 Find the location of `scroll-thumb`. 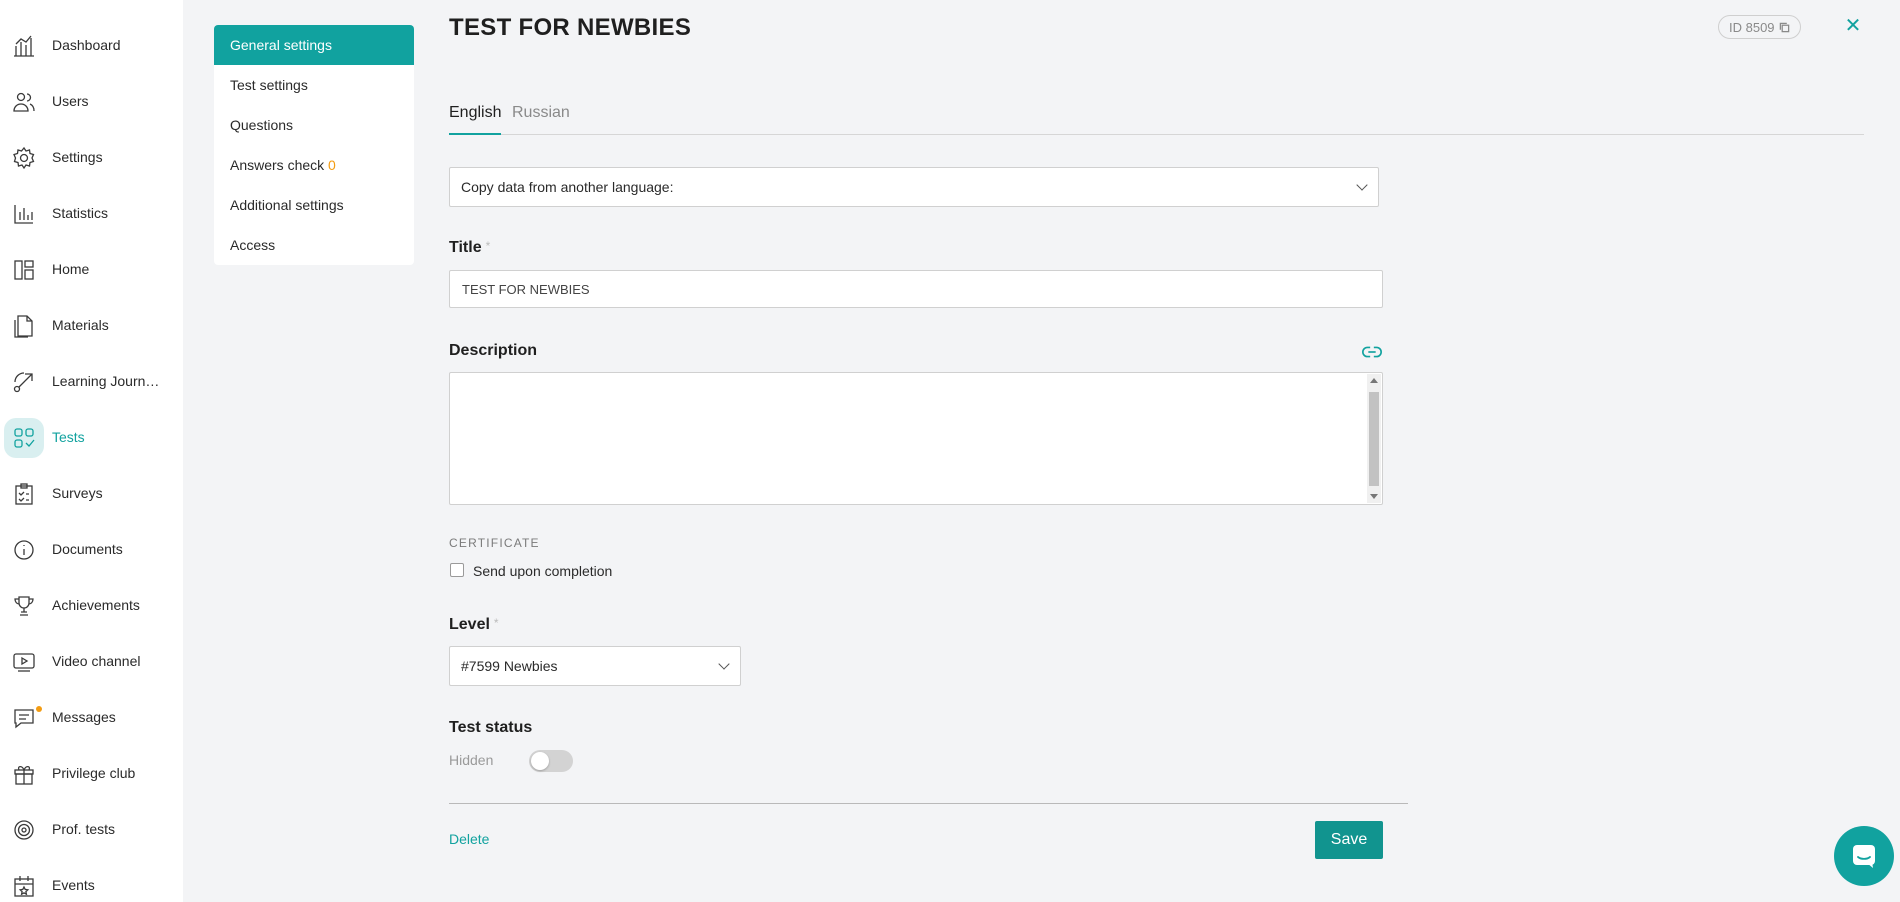

scroll-thumb is located at coordinates (1374, 439).